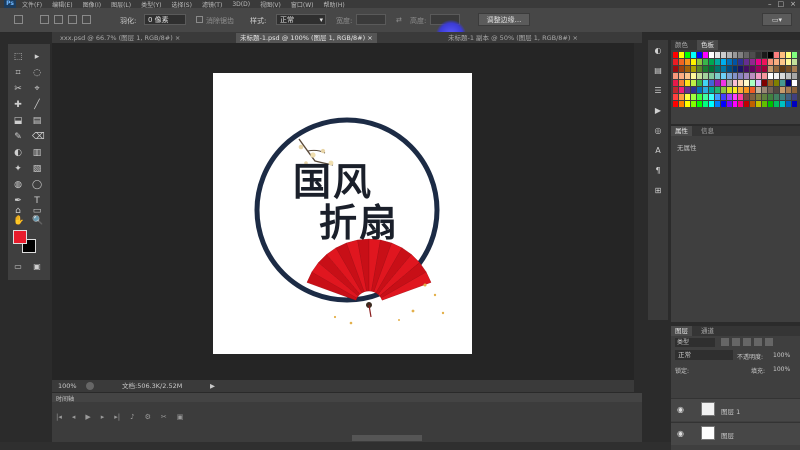 This screenshot has height=450, width=800. I want to click on style-select: 正常 ▾, so click(301, 19).